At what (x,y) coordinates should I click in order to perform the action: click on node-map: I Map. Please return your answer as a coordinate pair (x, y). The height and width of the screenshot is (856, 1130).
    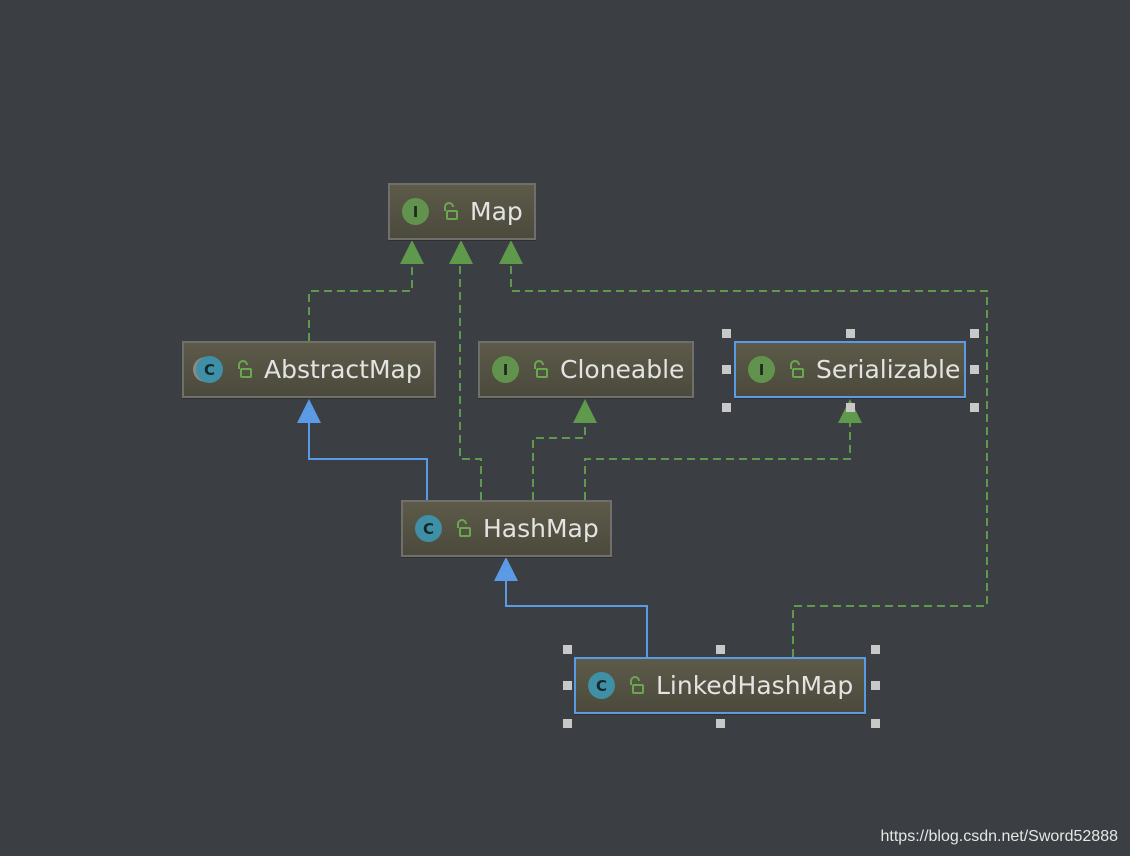
    Looking at the image, I should click on (462, 211).